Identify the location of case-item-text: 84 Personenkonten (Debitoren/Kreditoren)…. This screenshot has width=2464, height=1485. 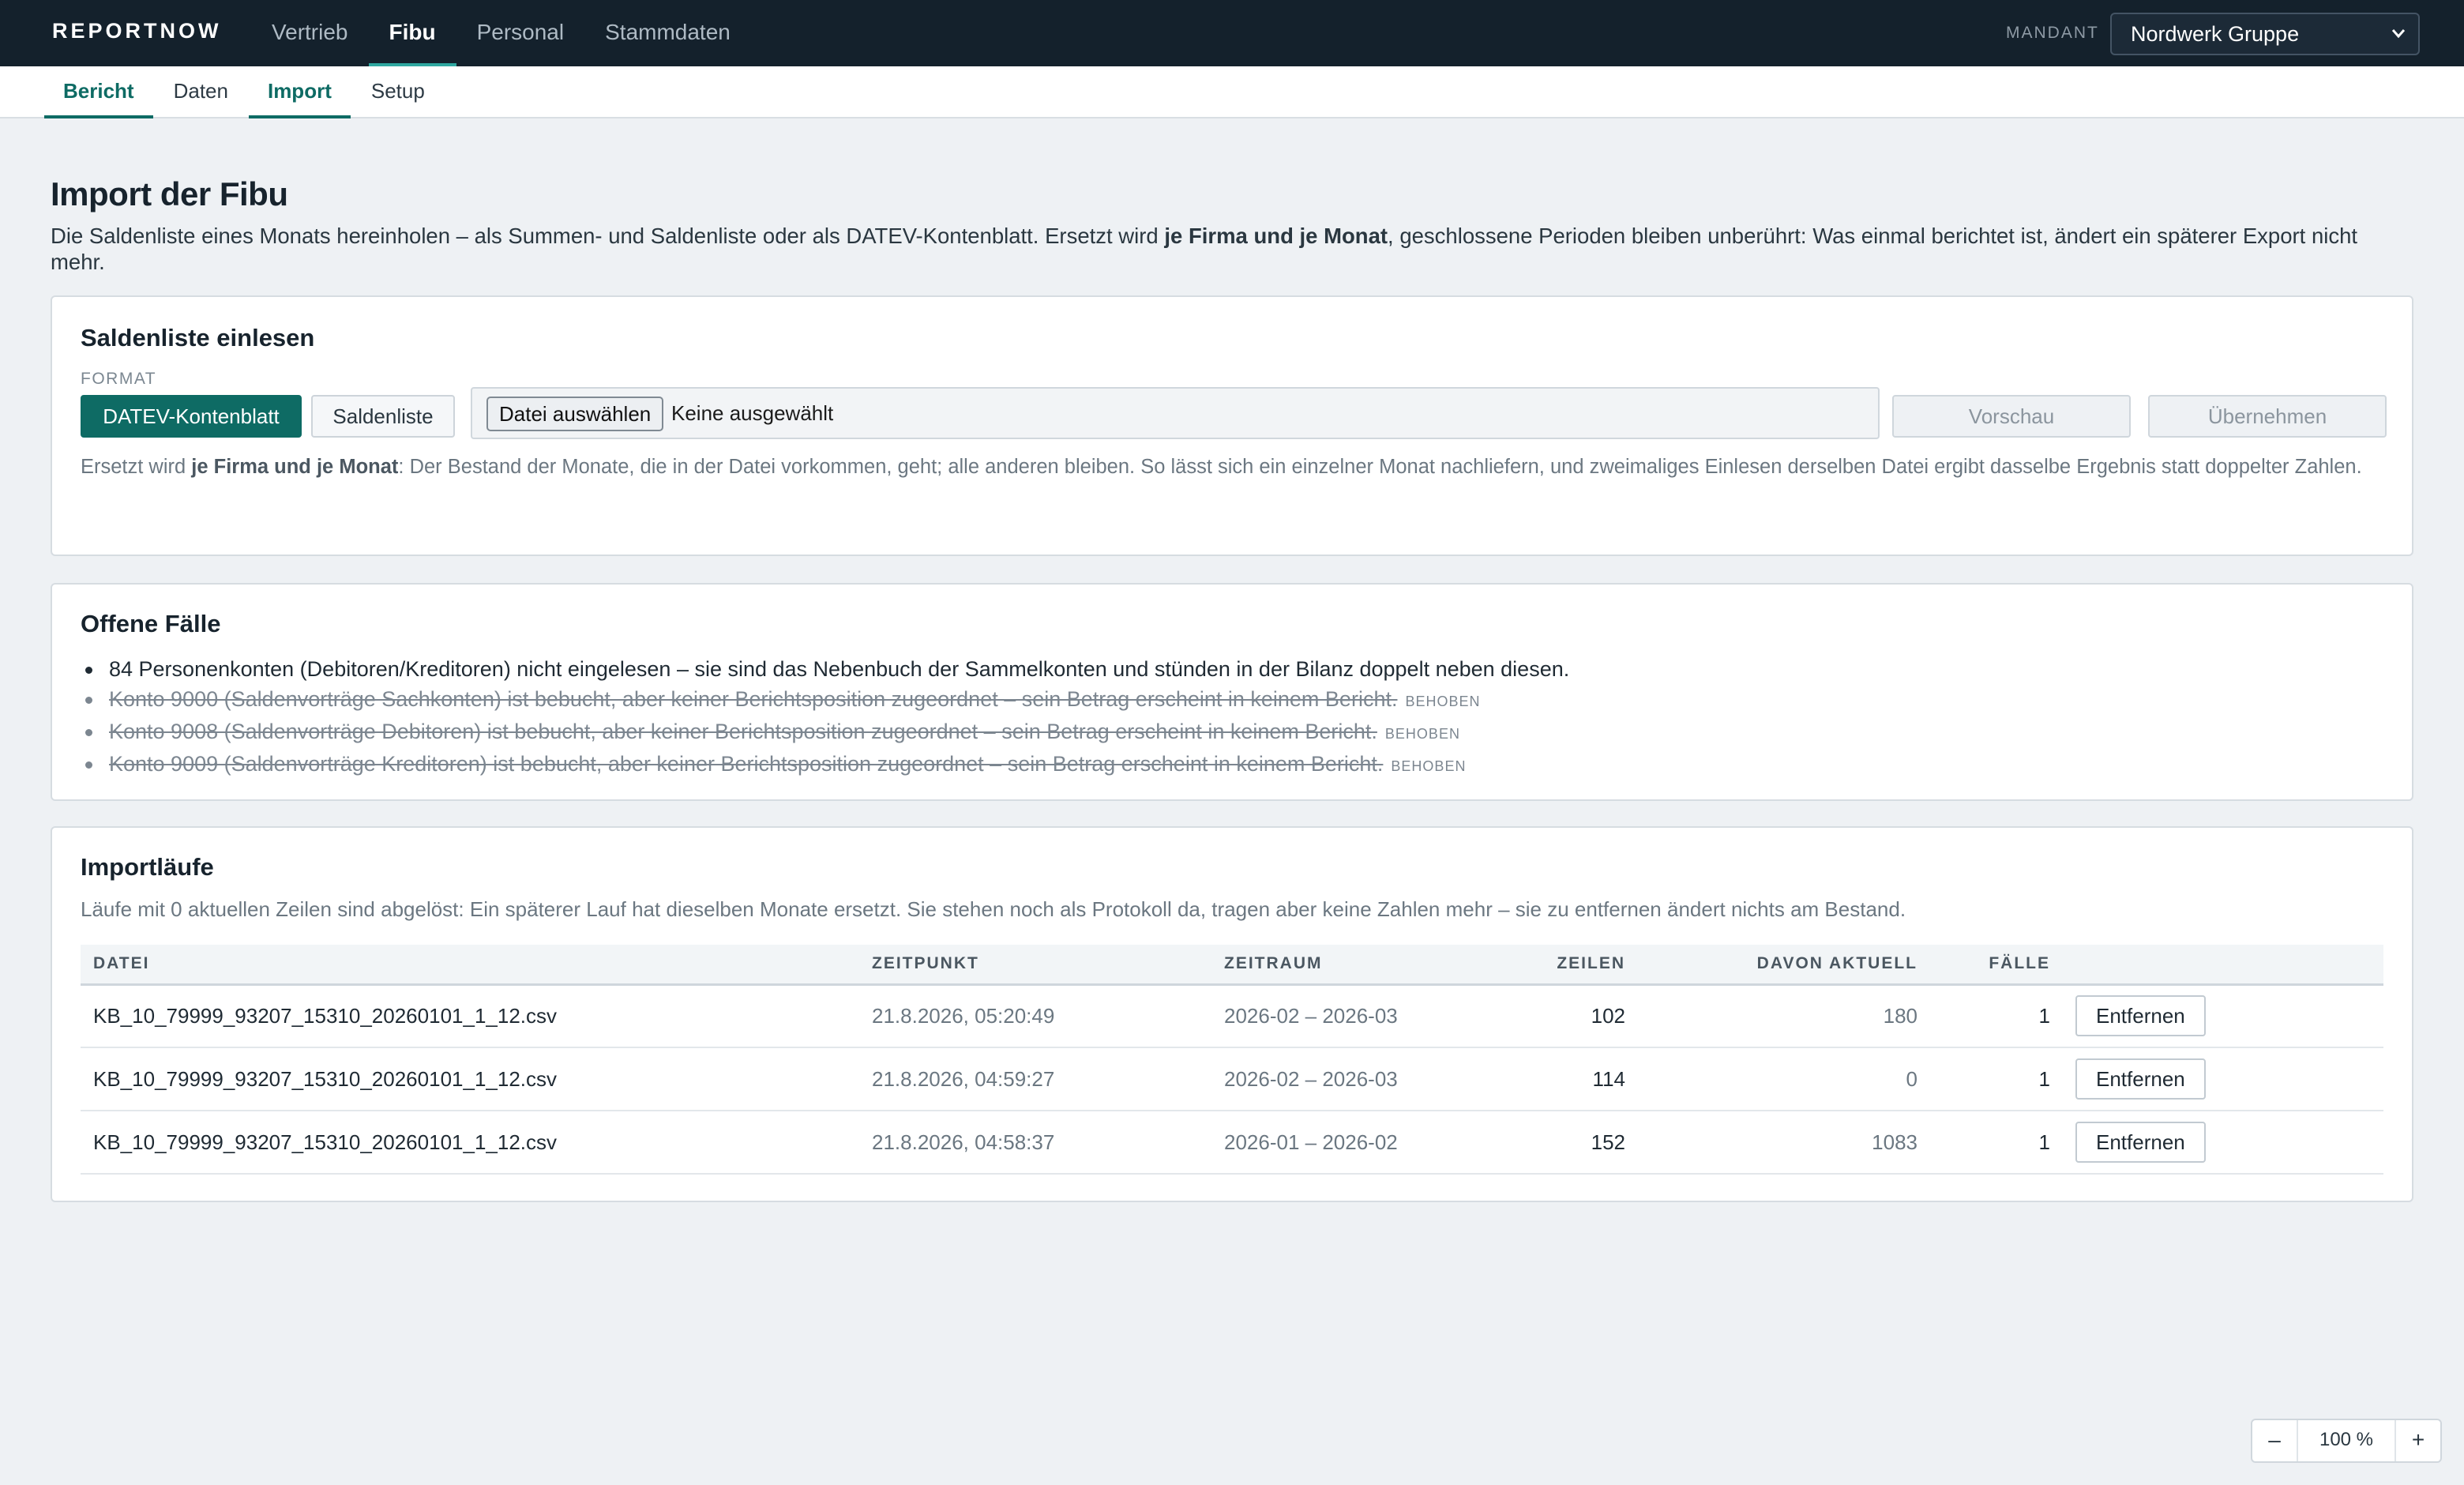
(839, 669).